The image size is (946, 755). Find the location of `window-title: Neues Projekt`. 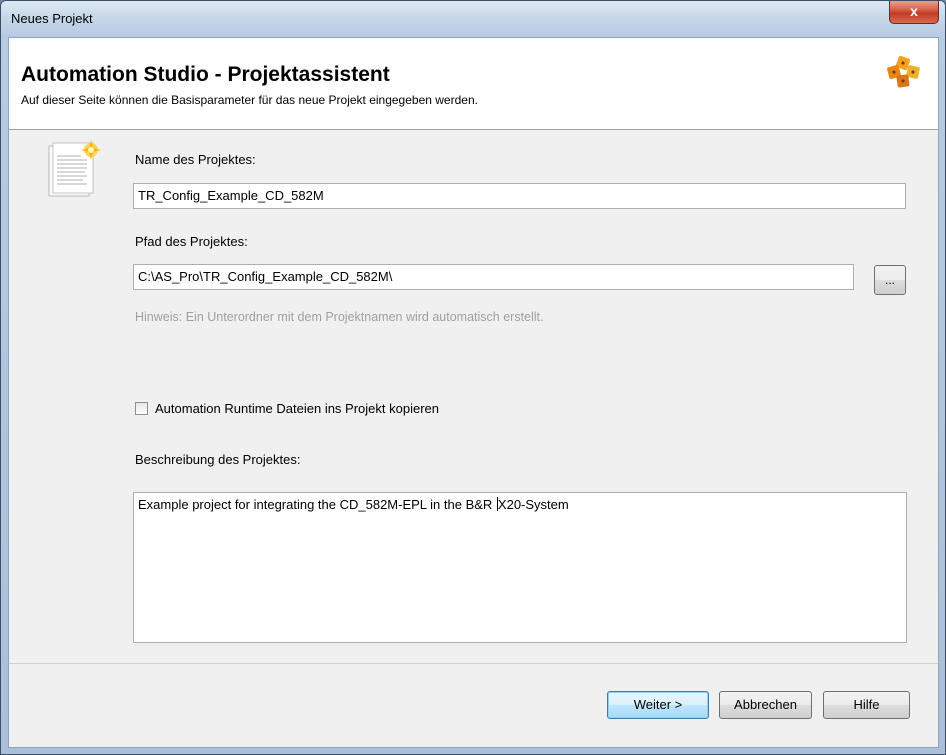

window-title: Neues Projekt is located at coordinates (52, 18).